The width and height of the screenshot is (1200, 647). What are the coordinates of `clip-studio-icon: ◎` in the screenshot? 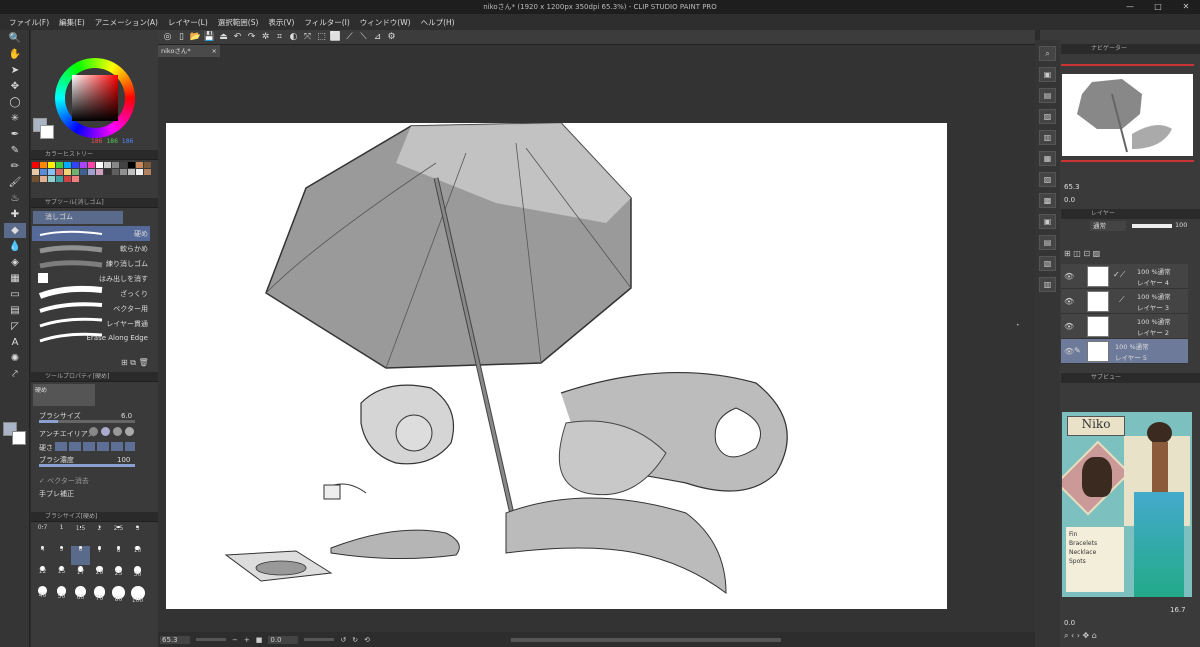 It's located at (167, 37).